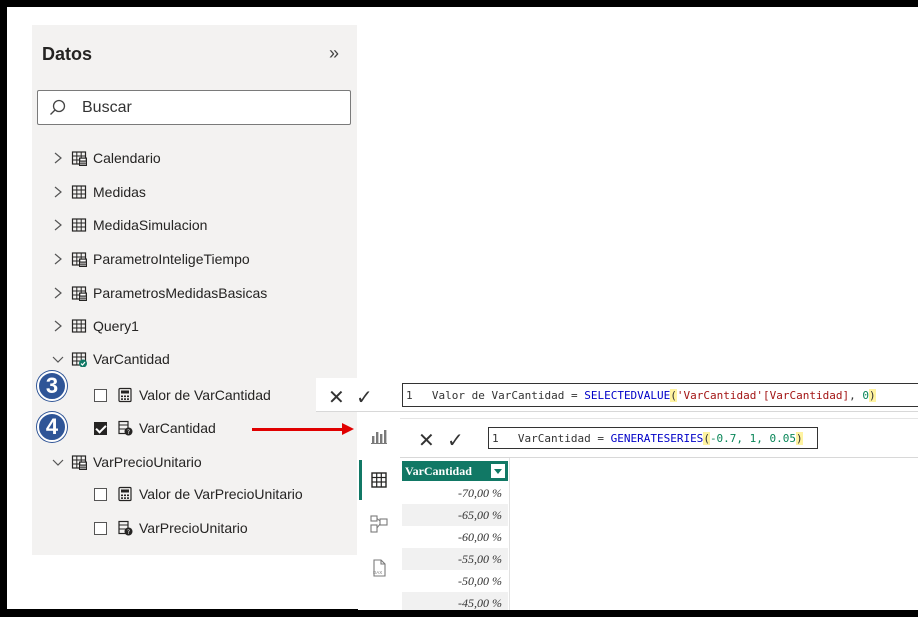 The height and width of the screenshot is (617, 918). What do you see at coordinates (379, 436) in the screenshot?
I see `report-view-icon` at bounding box center [379, 436].